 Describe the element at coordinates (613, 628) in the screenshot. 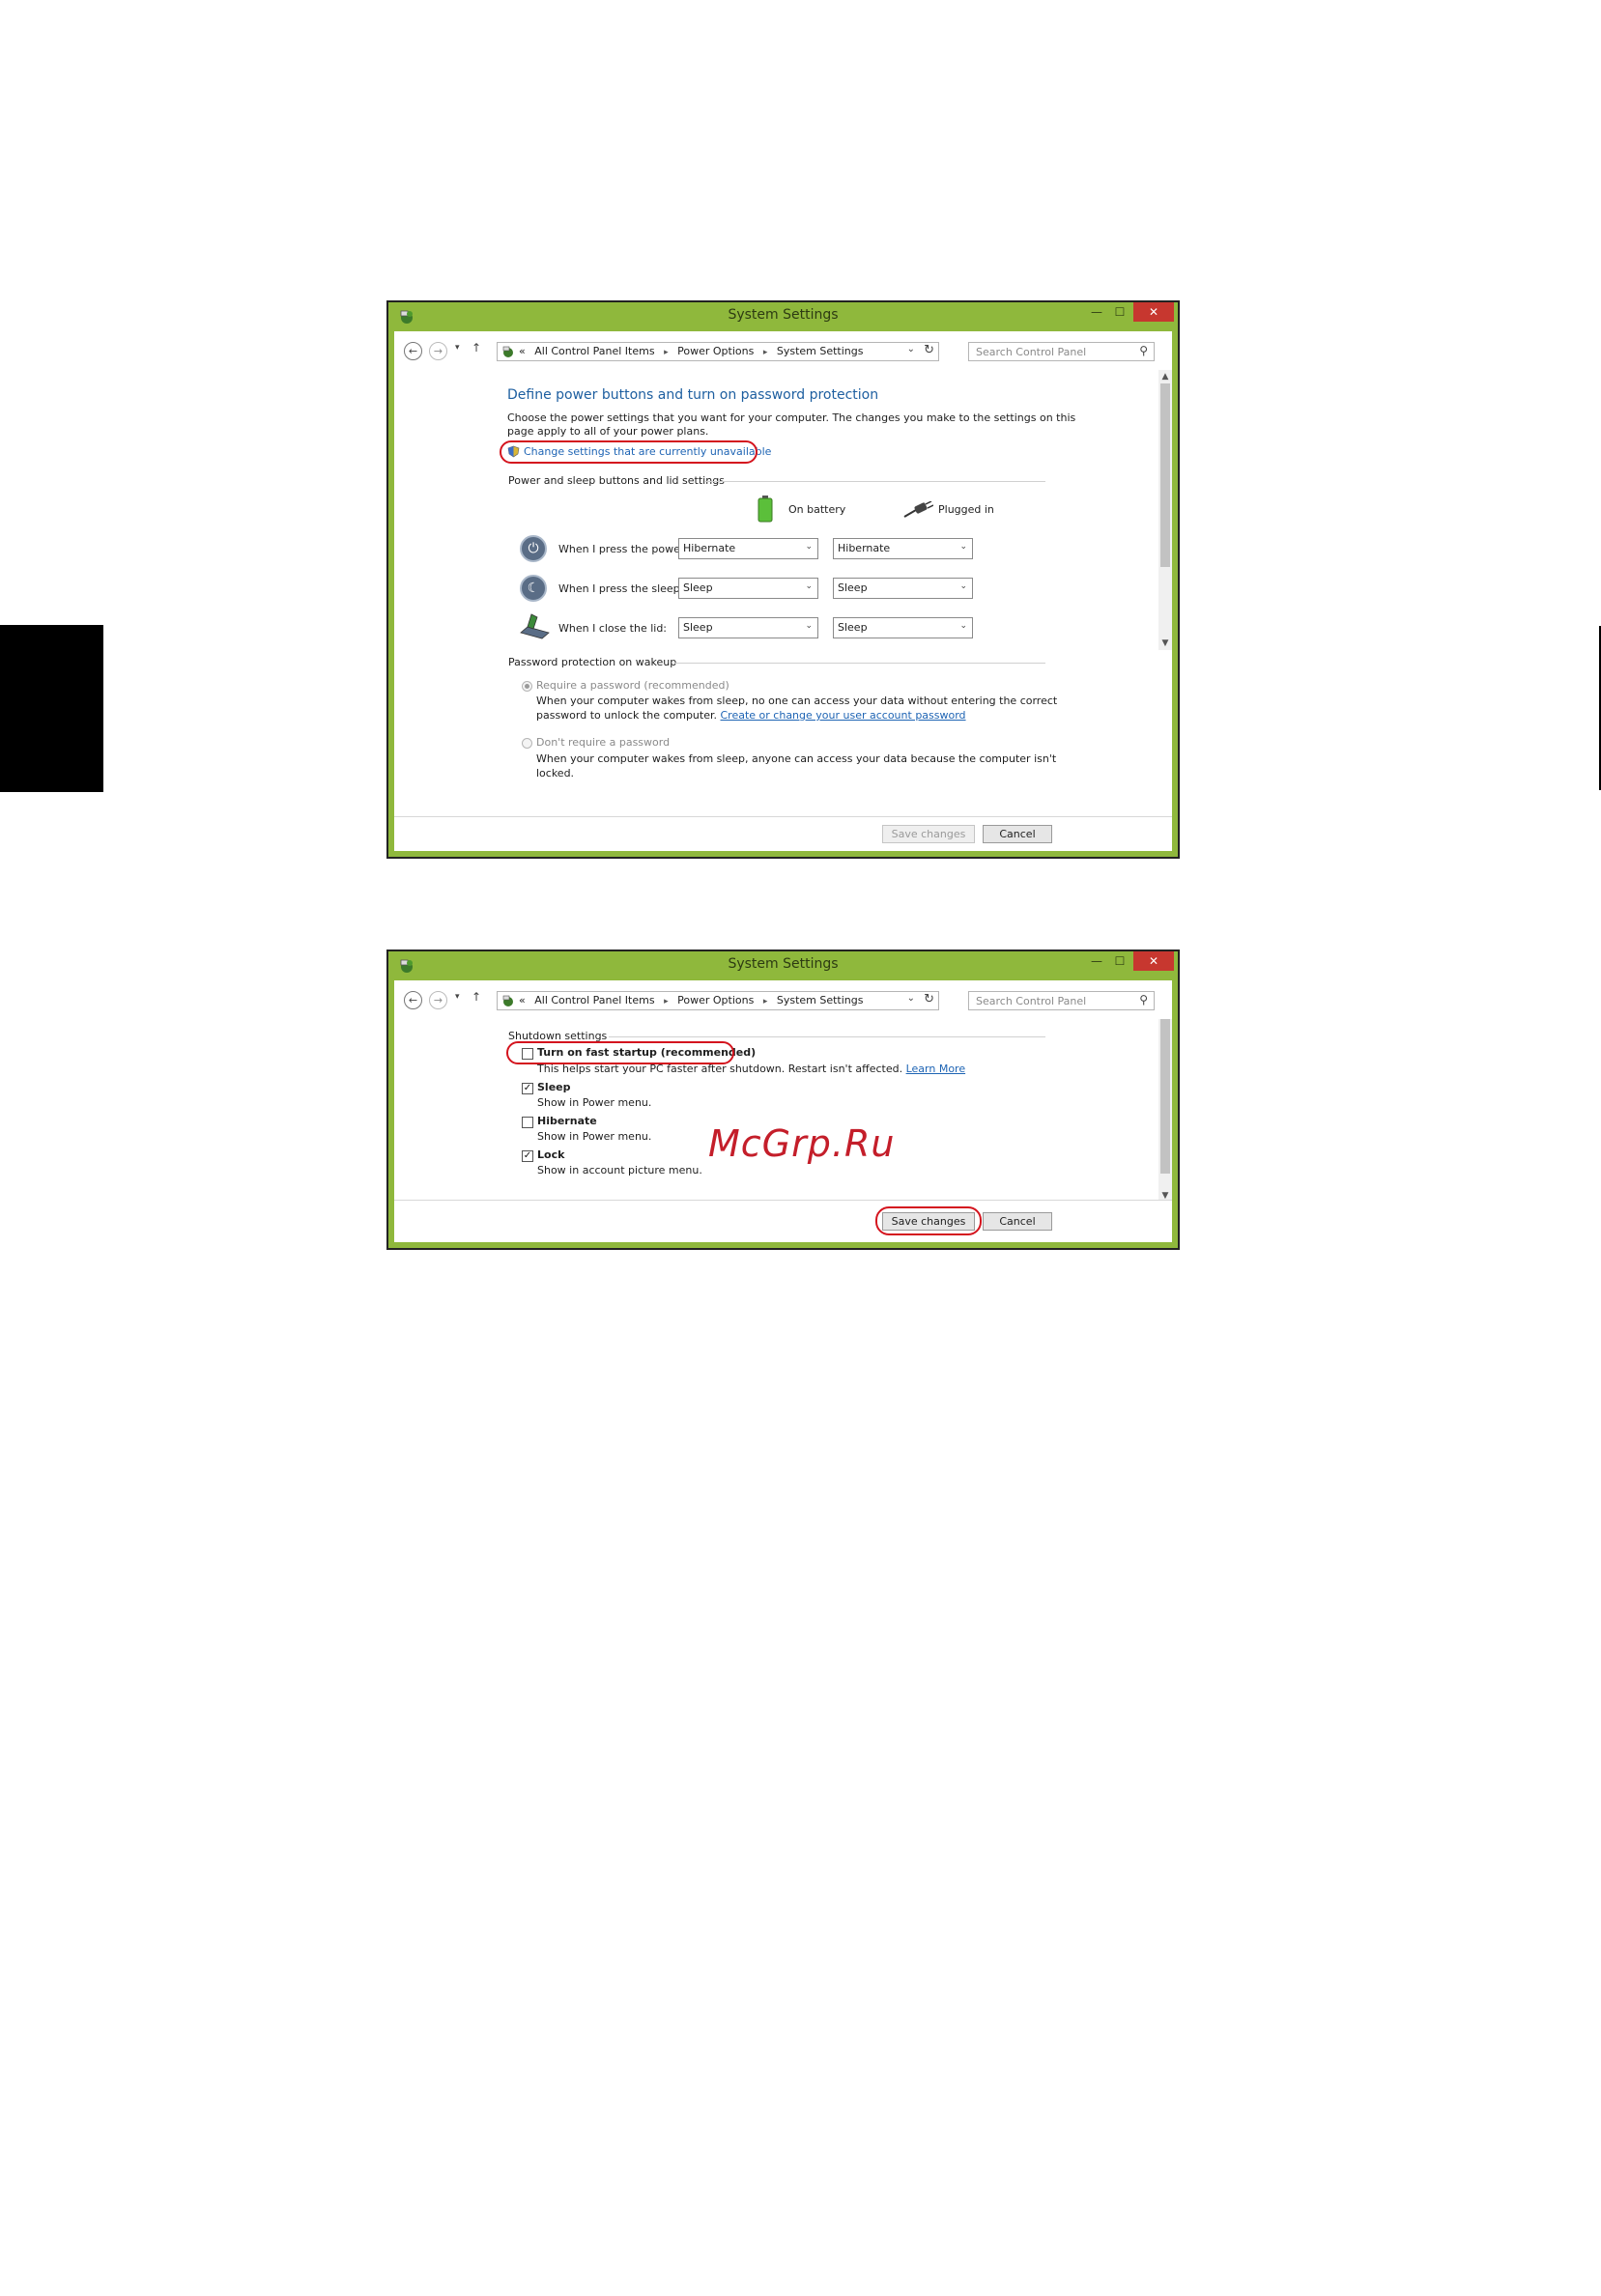

I see `close-lid-label: When I close the lid:` at that location.